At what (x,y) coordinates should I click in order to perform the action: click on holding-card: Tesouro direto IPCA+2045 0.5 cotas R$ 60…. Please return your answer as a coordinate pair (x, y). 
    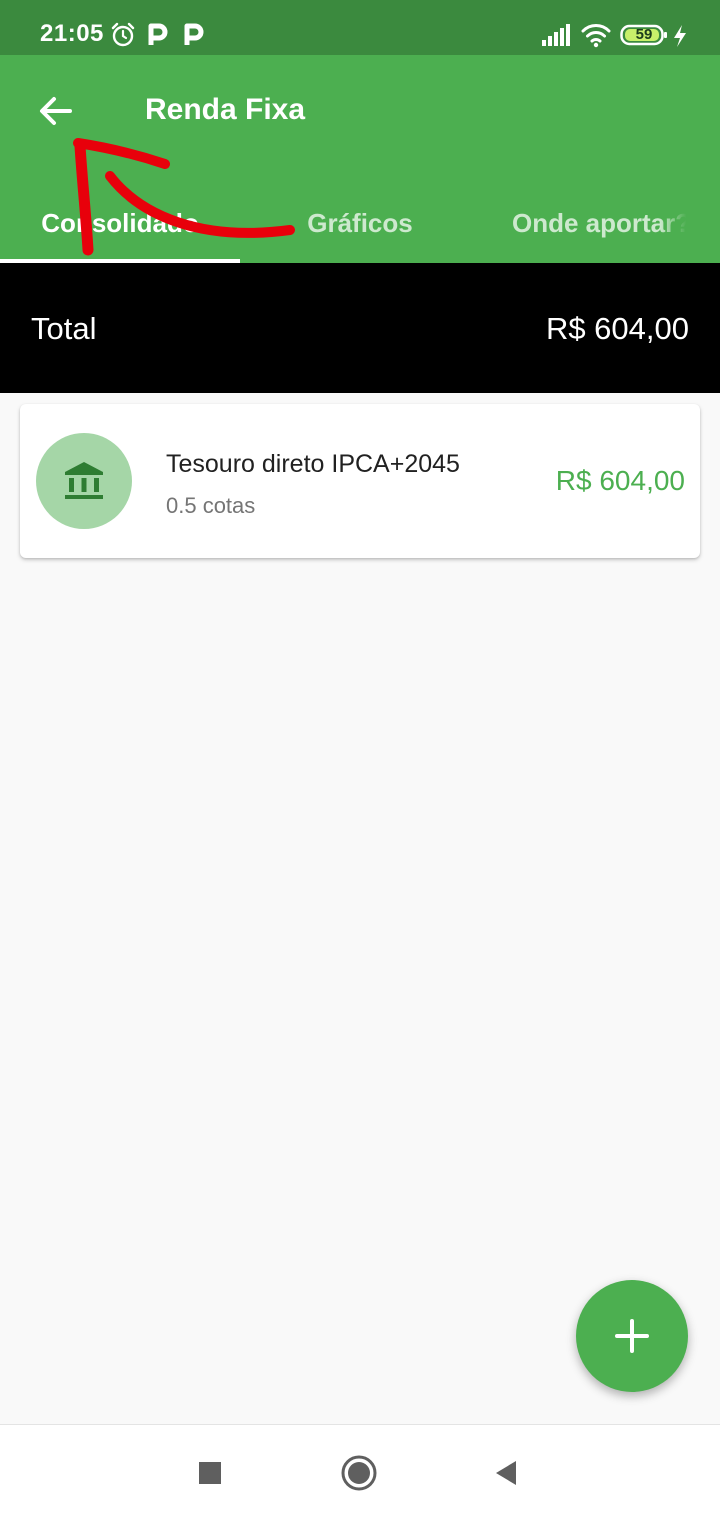
    Looking at the image, I should click on (360, 481).